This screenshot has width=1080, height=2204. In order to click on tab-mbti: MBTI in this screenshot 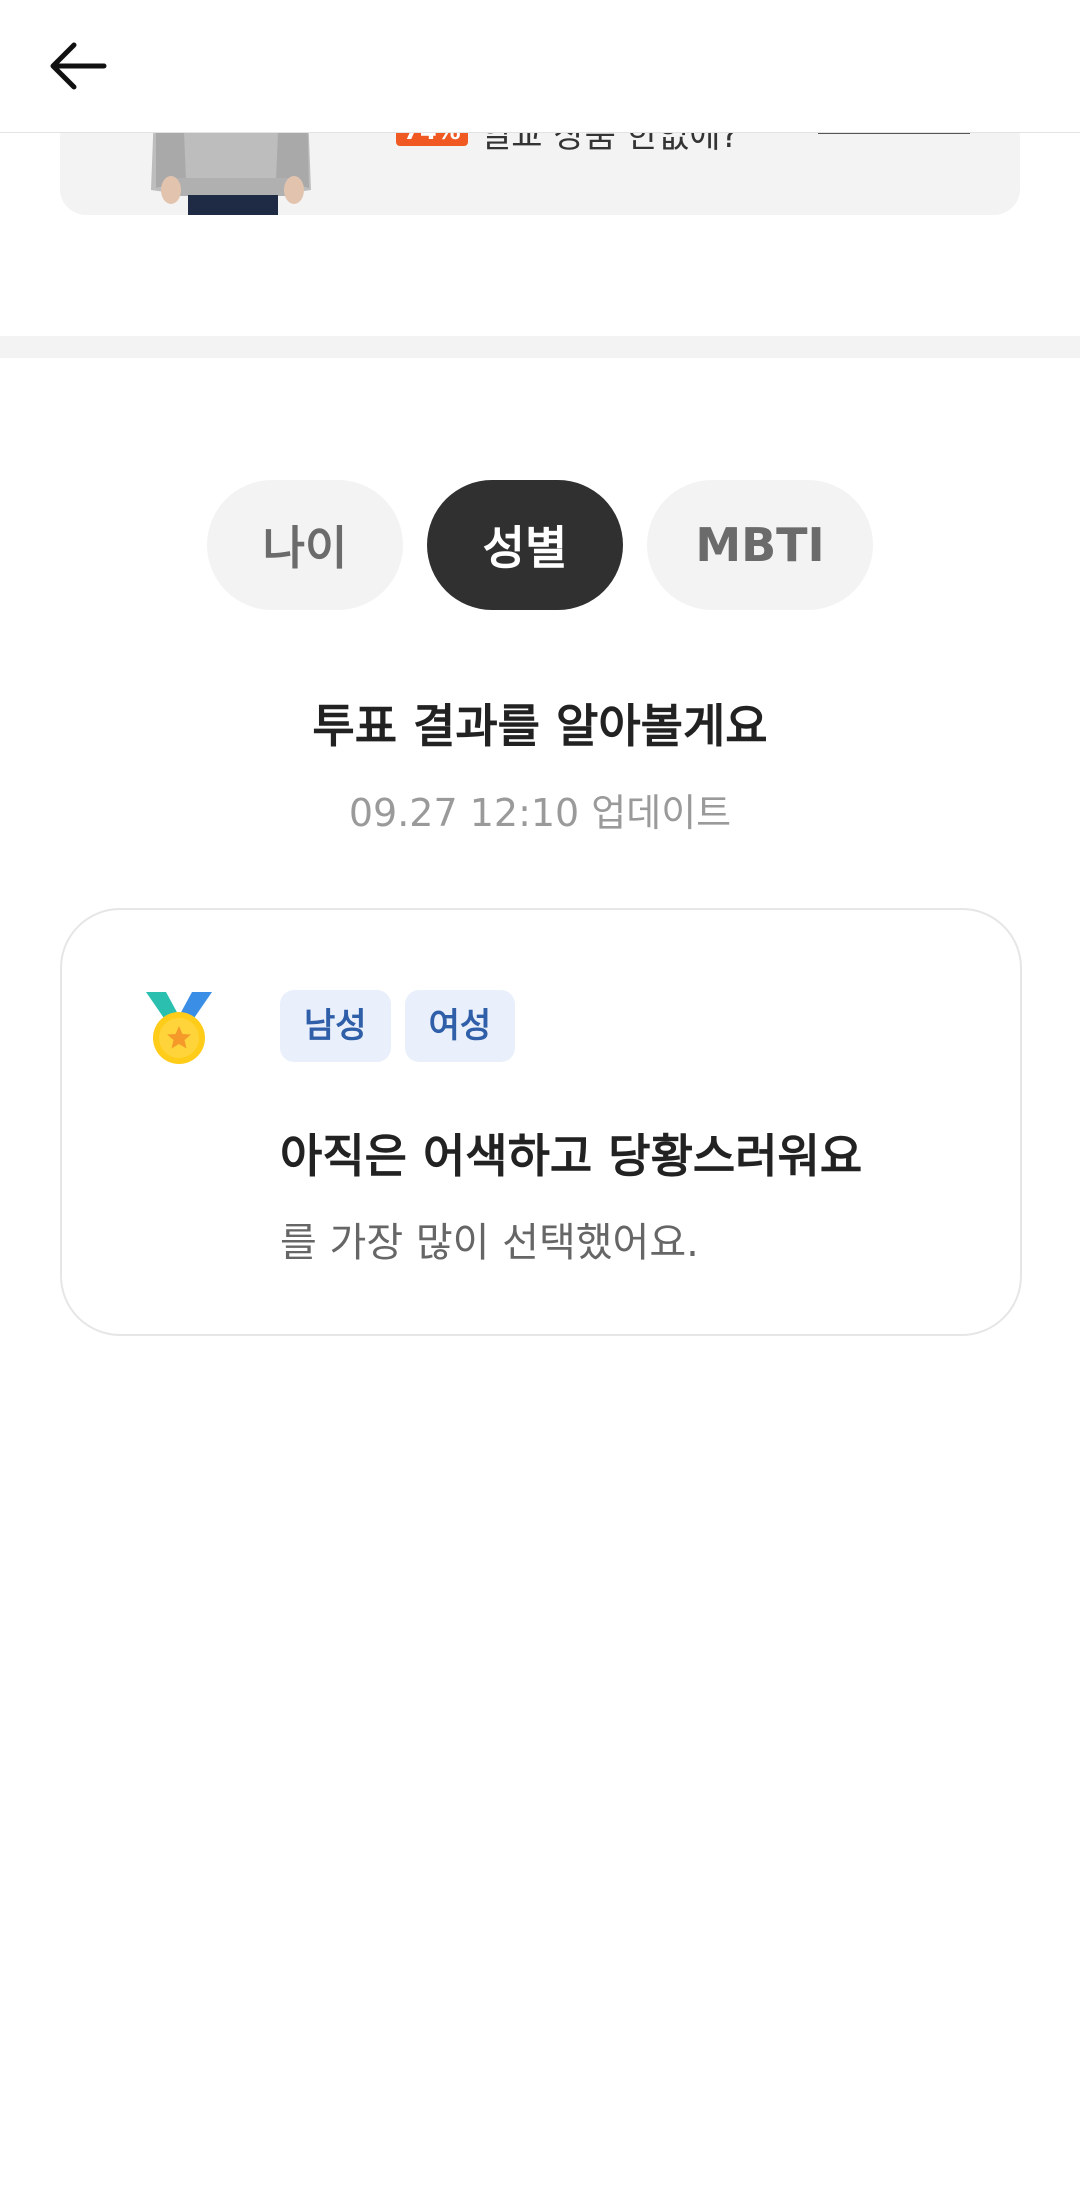, I will do `click(760, 545)`.